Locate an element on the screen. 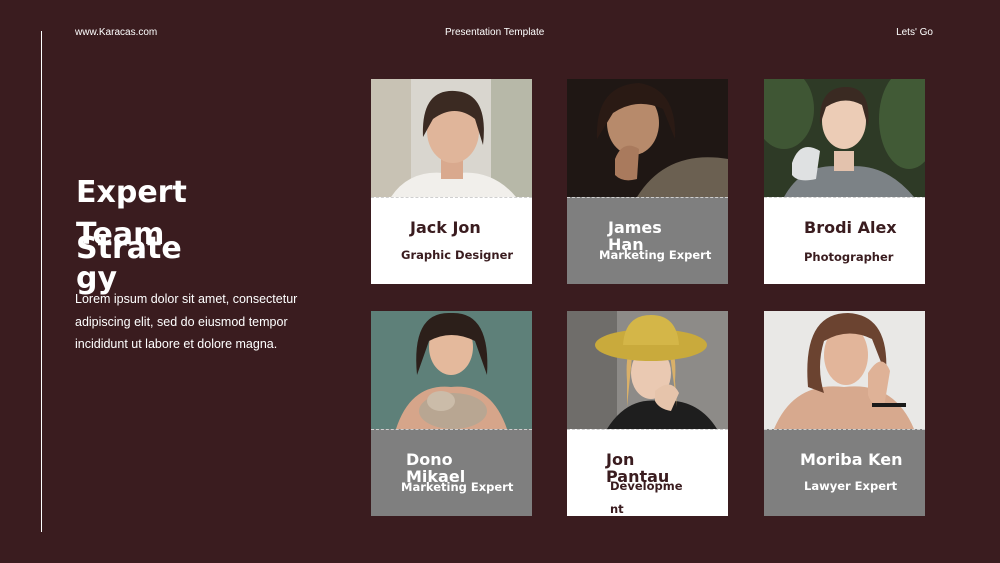 This screenshot has height=563, width=1000. vertical-divider is located at coordinates (41, 281).